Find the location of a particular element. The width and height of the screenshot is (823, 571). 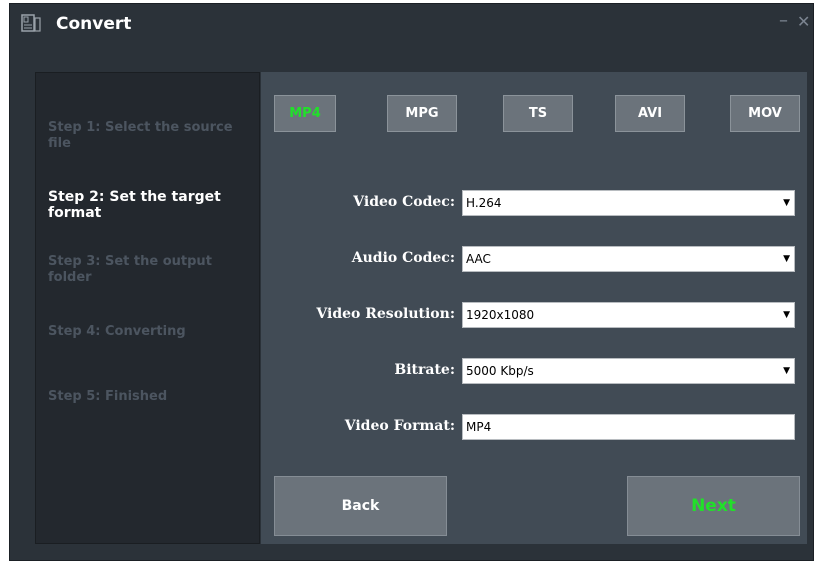

step-1-label: Step 1: Select the source file is located at coordinates (140, 135).